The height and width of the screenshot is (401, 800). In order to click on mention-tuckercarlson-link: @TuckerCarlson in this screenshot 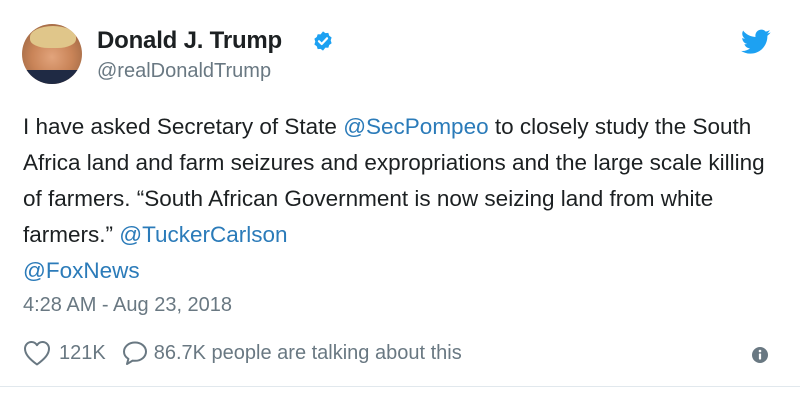, I will do `click(203, 234)`.